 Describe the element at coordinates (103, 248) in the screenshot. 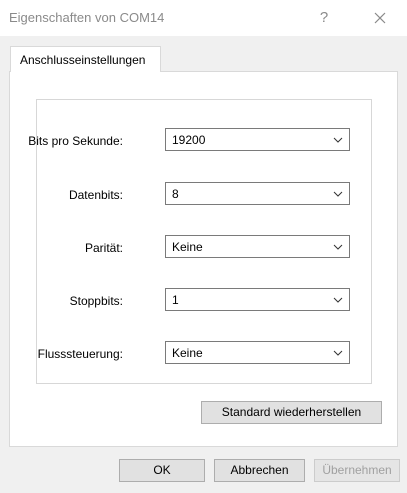

I see `parity-label: Parität:` at that location.